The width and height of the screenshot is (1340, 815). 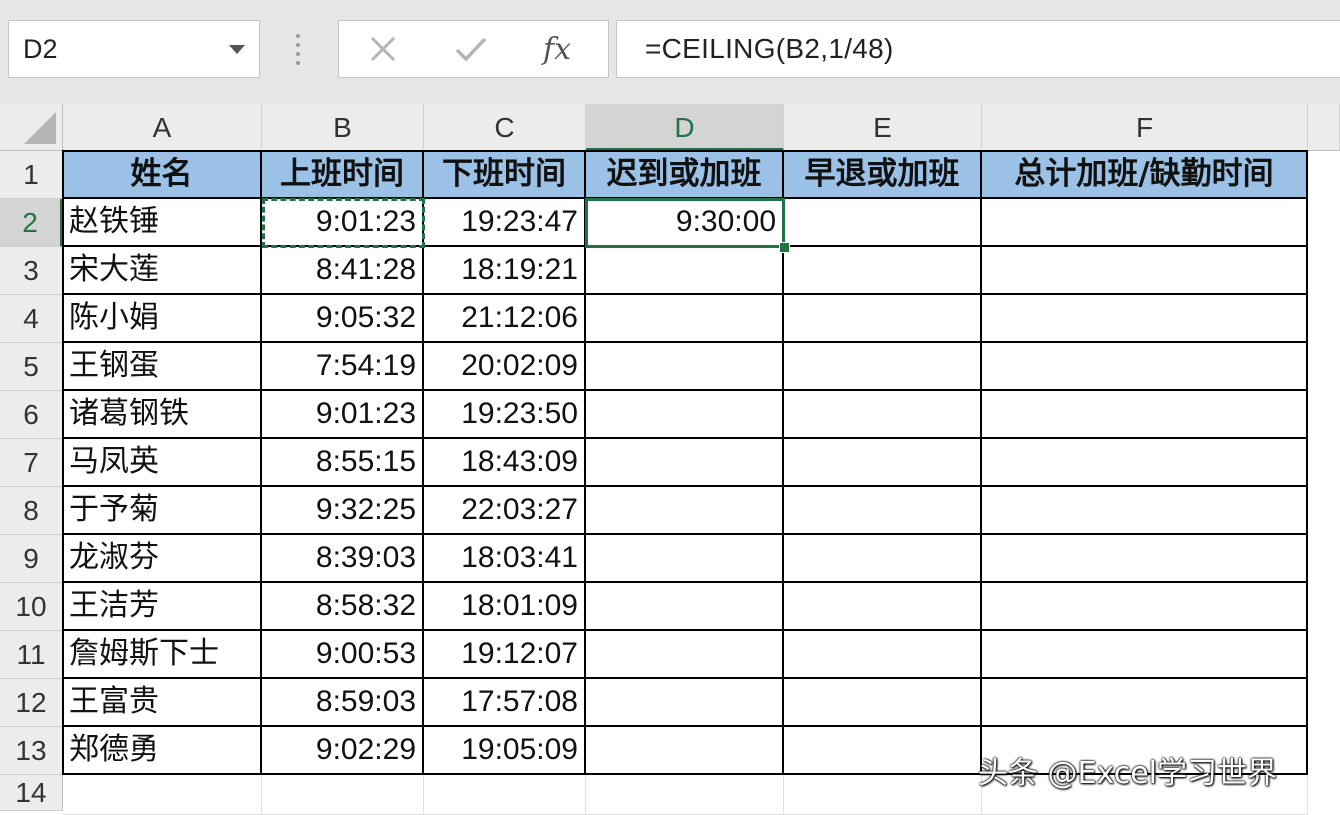 What do you see at coordinates (383, 49) in the screenshot?
I see `cancel-button` at bounding box center [383, 49].